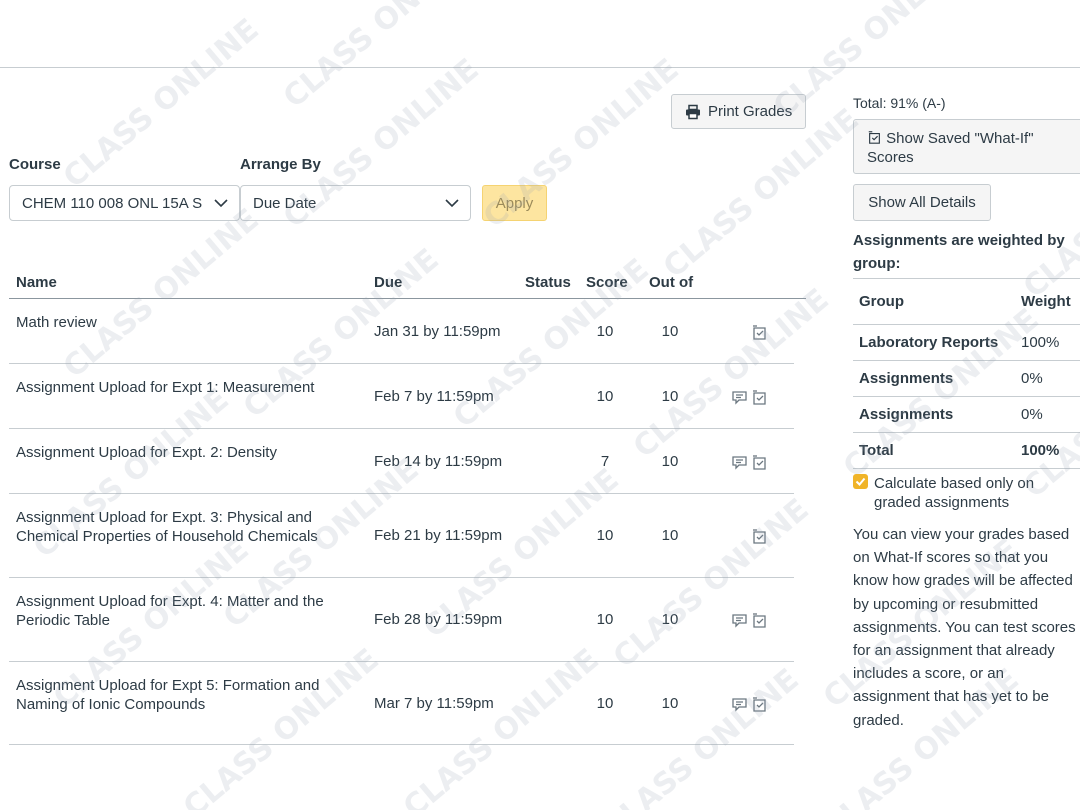  Describe the element at coordinates (1046, 301) in the screenshot. I see `weights-header-weight: Weight` at that location.